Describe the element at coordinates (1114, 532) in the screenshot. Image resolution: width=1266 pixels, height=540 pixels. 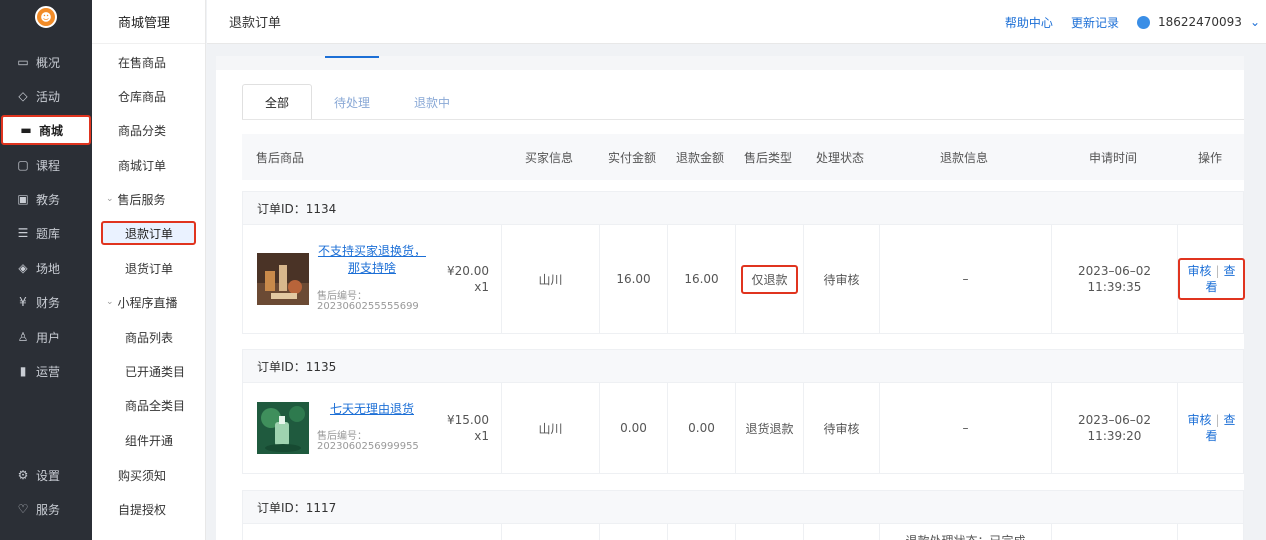
I see `time-cell` at that location.